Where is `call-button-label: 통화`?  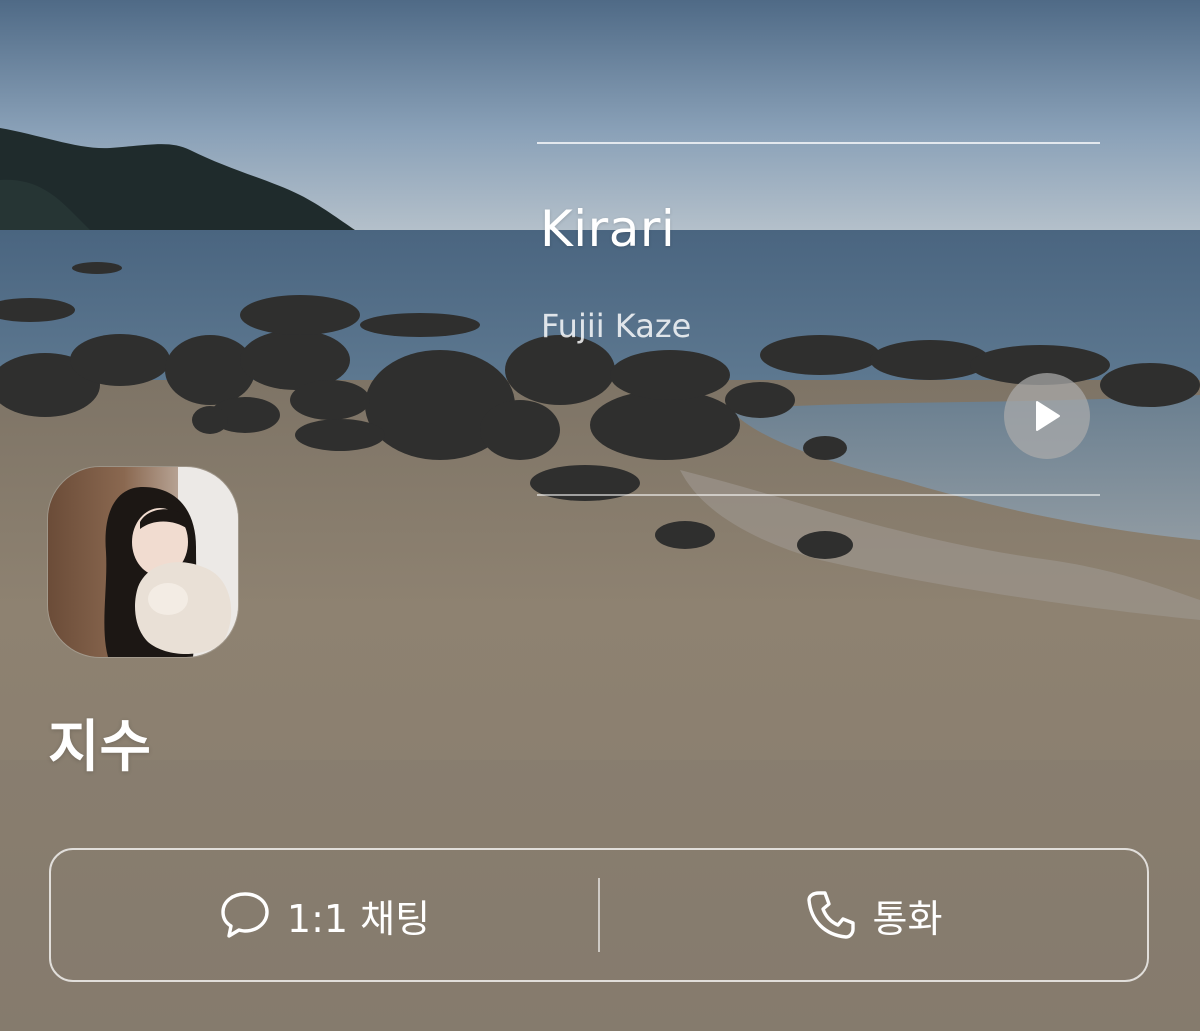
call-button-label: 통화 is located at coordinates (907, 918).